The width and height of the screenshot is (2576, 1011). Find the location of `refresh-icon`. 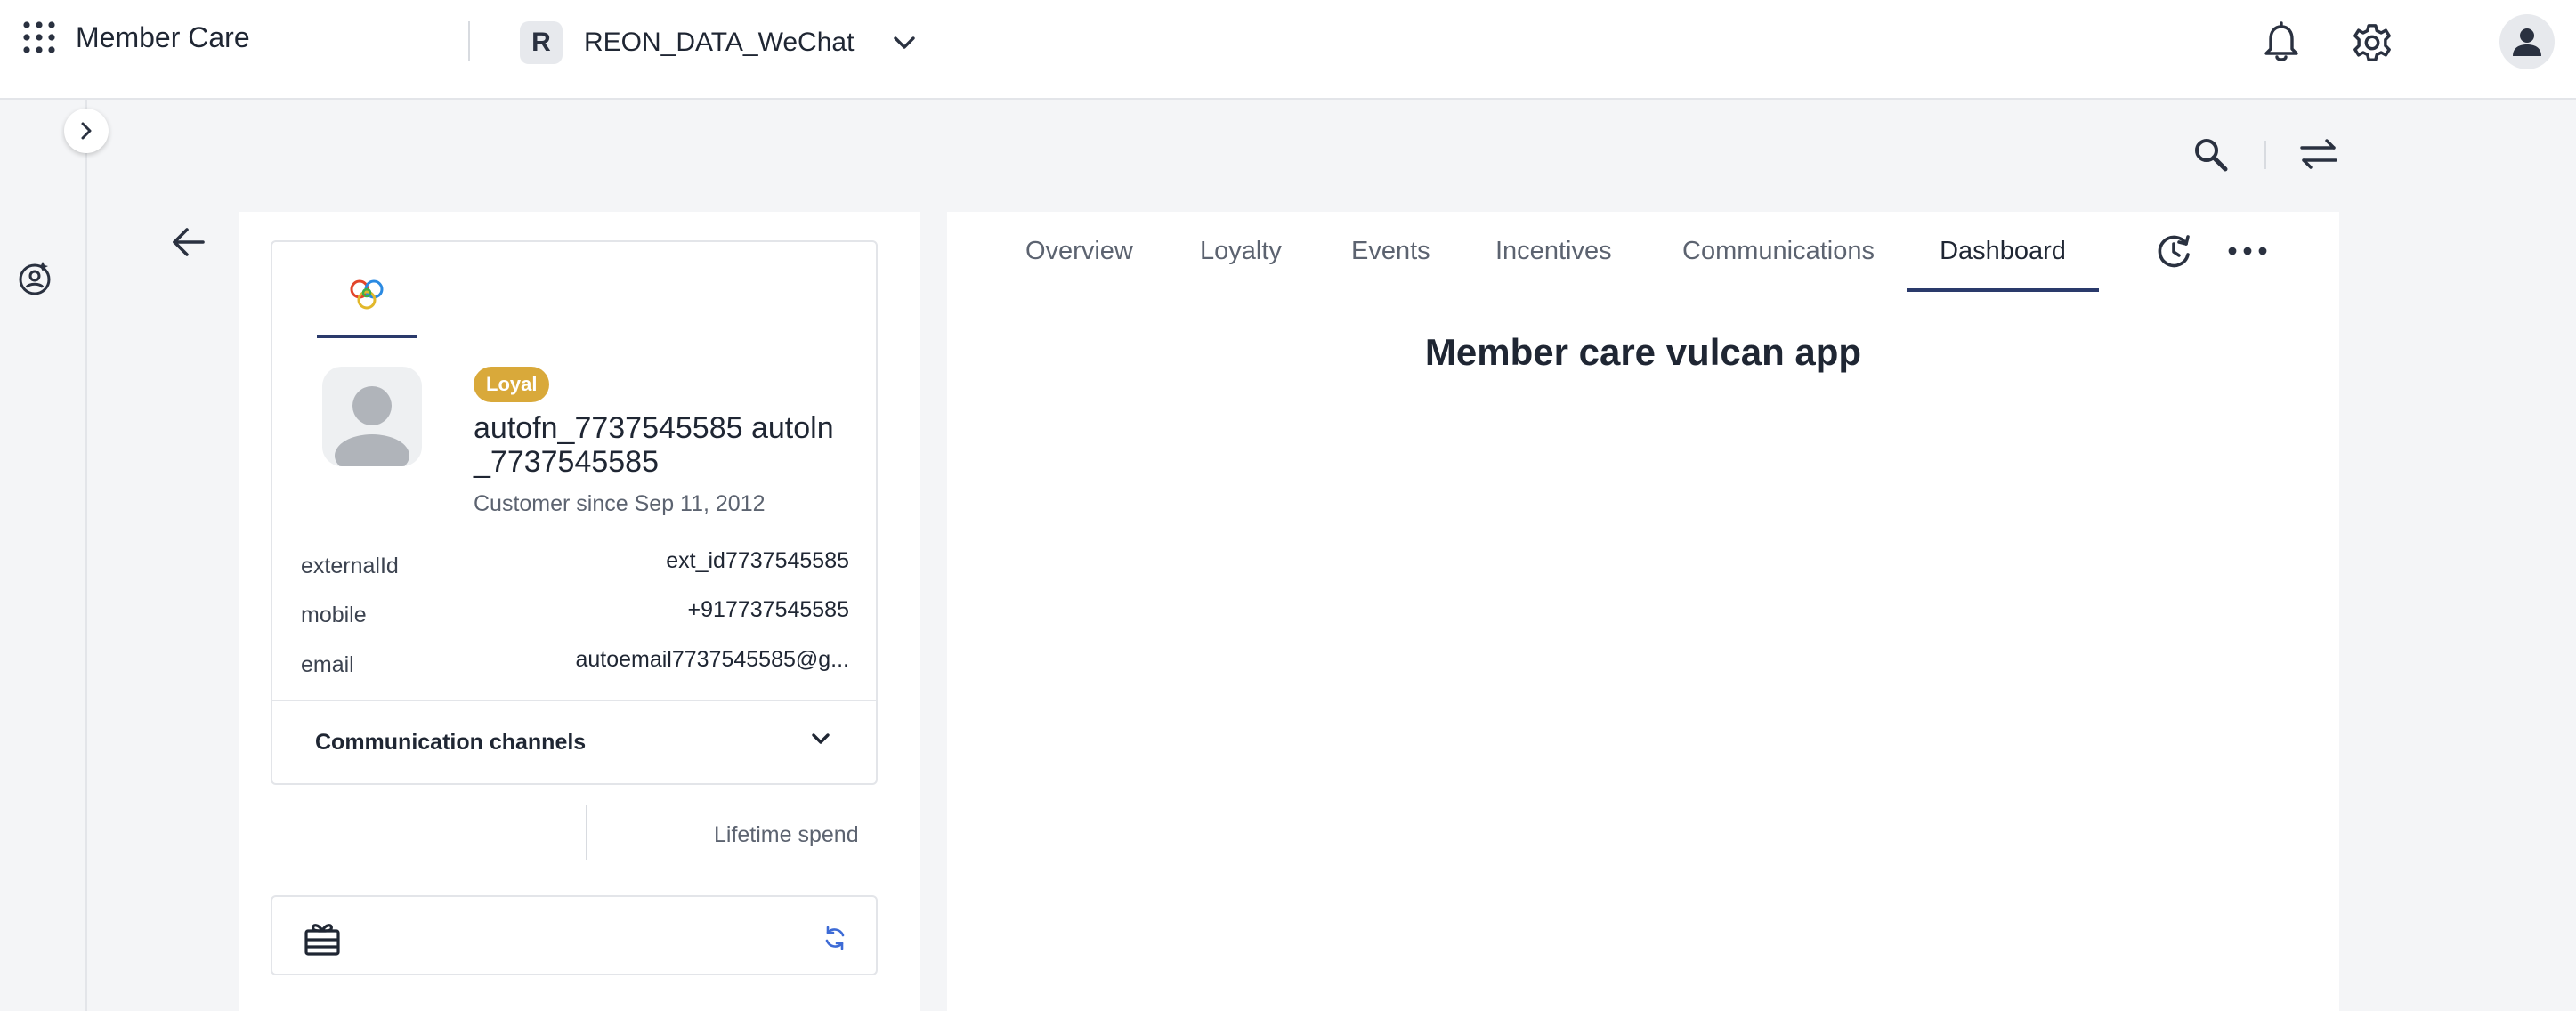

refresh-icon is located at coordinates (834, 938).